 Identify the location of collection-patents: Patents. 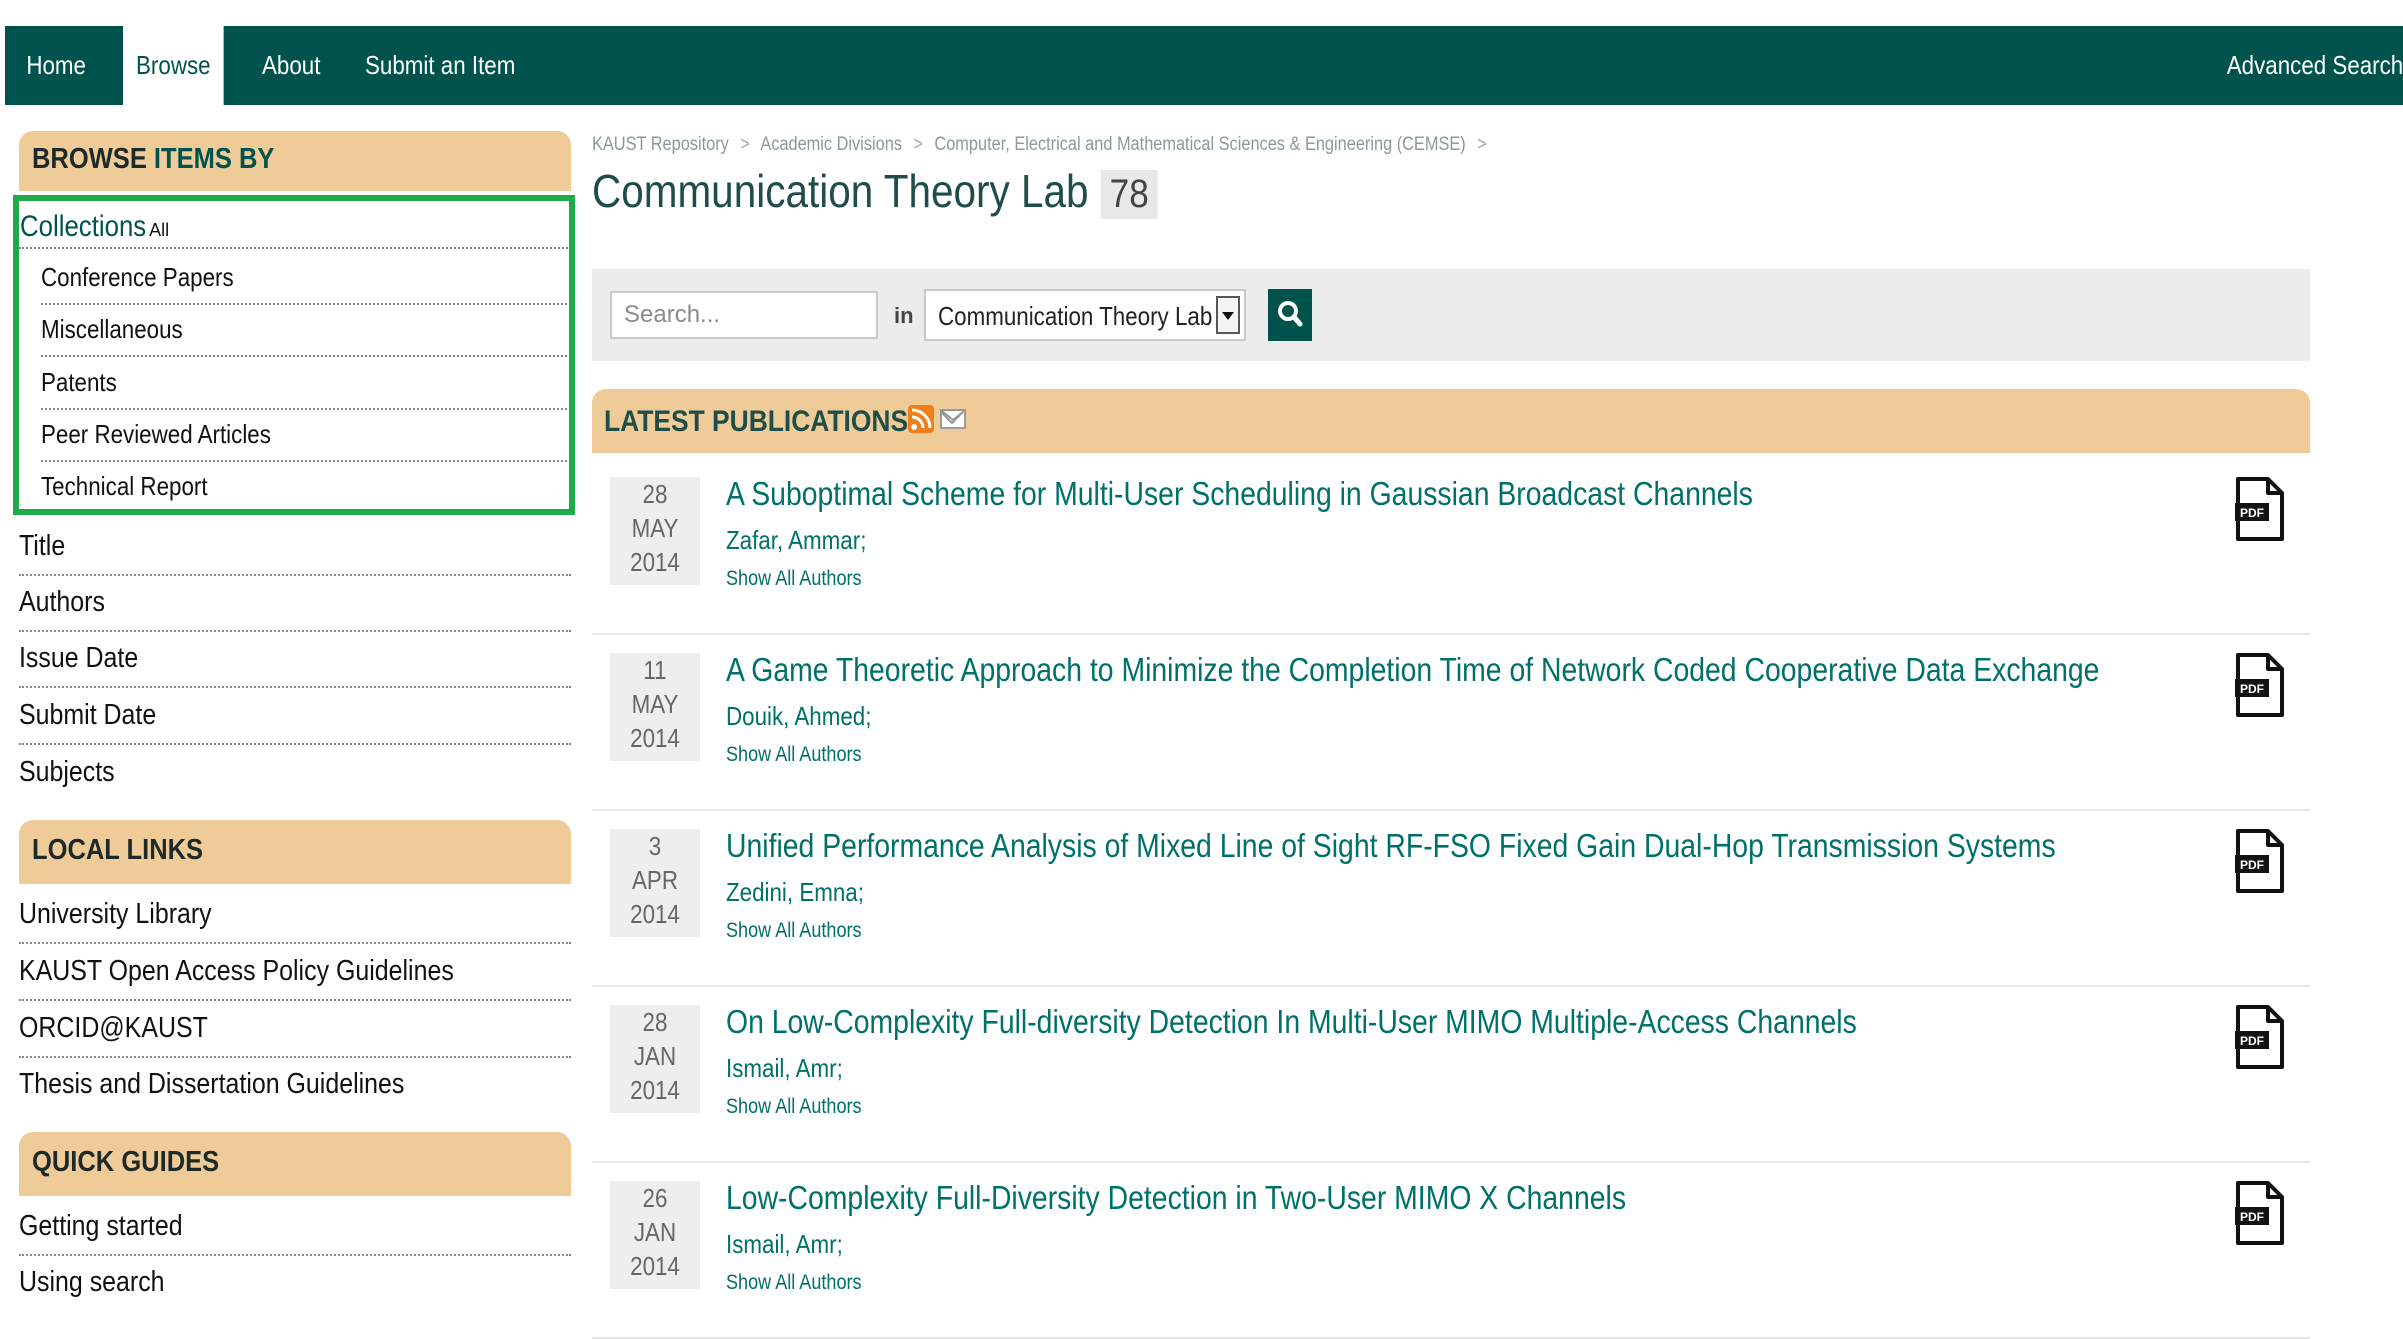
(306, 383).